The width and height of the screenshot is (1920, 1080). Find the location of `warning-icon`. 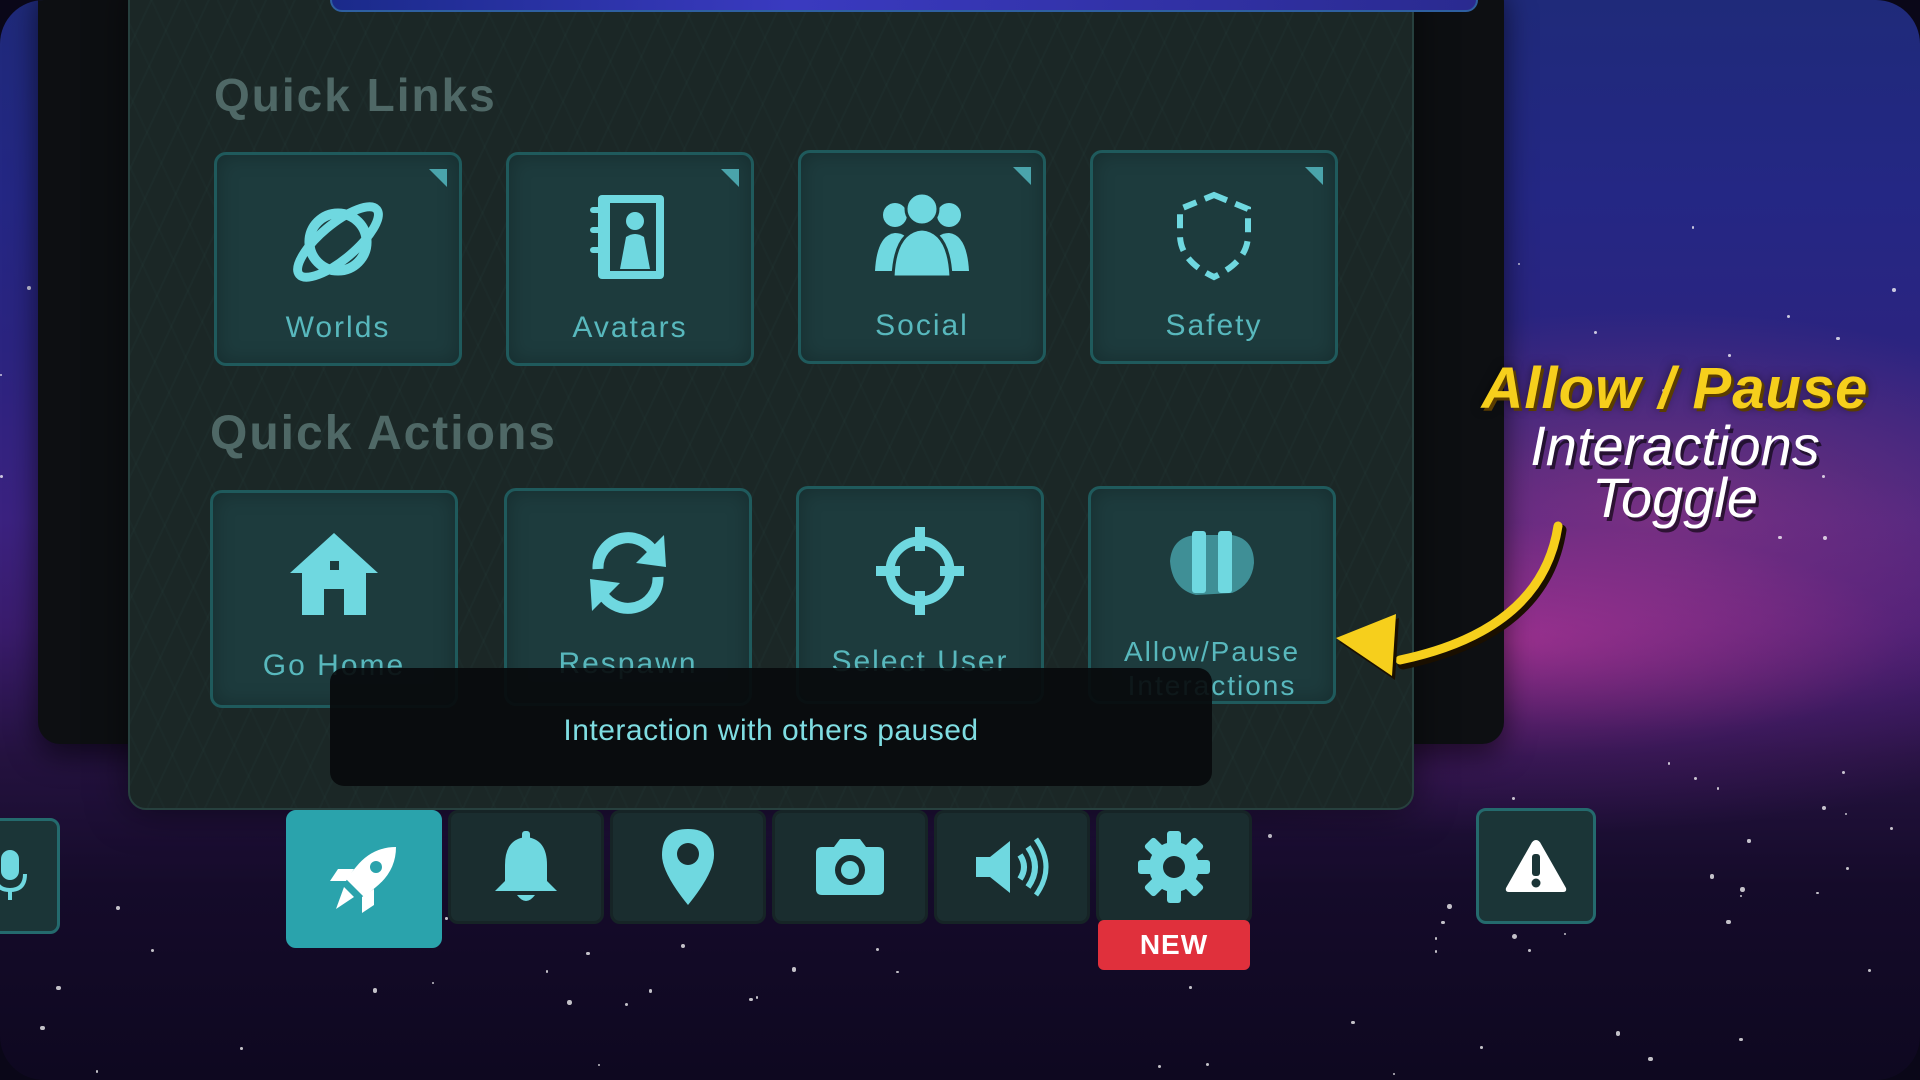

warning-icon is located at coordinates (1536, 866).